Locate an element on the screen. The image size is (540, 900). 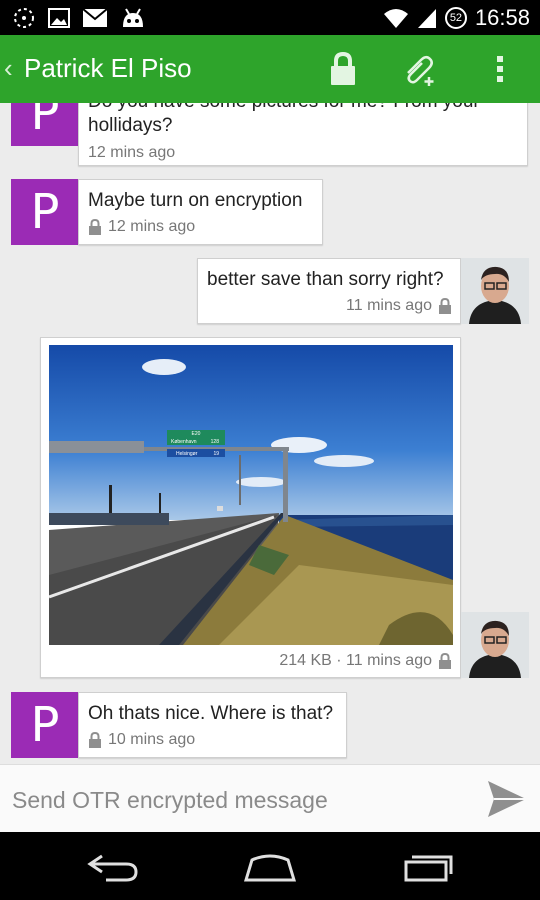
recent-apps-icon is located at coordinates (428, 867).